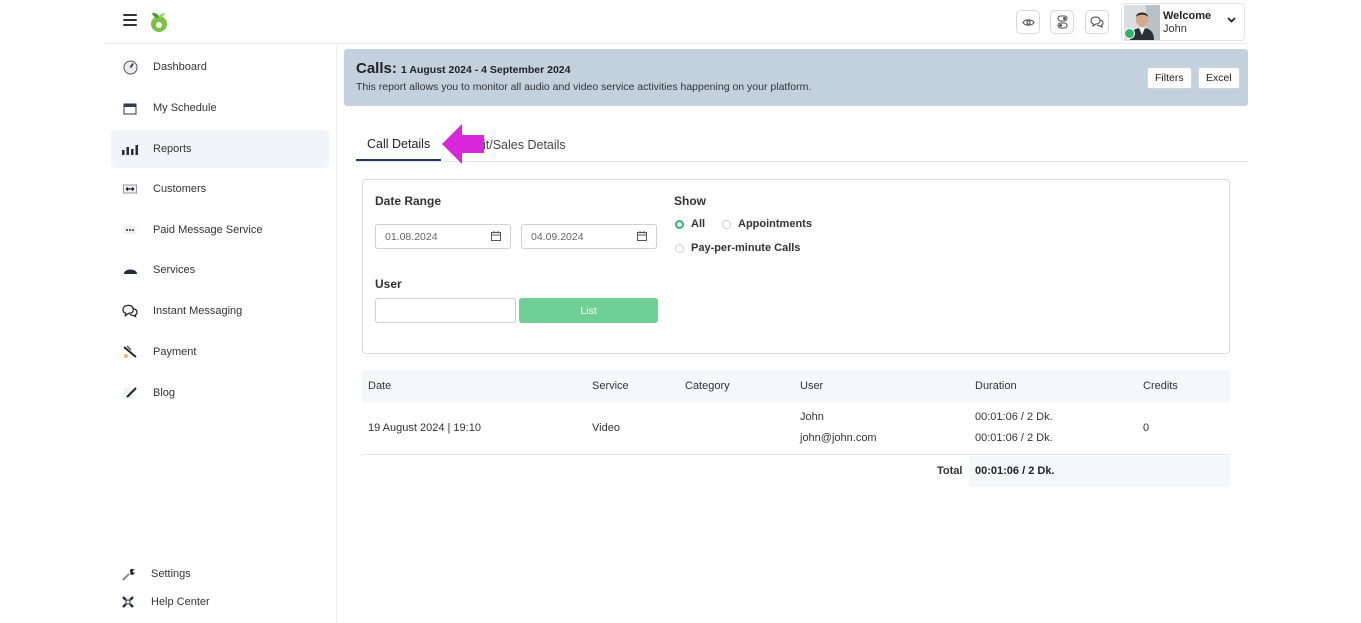  What do you see at coordinates (220, 108) in the screenshot?
I see `sidebar-item-my-schedule: My Schedule` at bounding box center [220, 108].